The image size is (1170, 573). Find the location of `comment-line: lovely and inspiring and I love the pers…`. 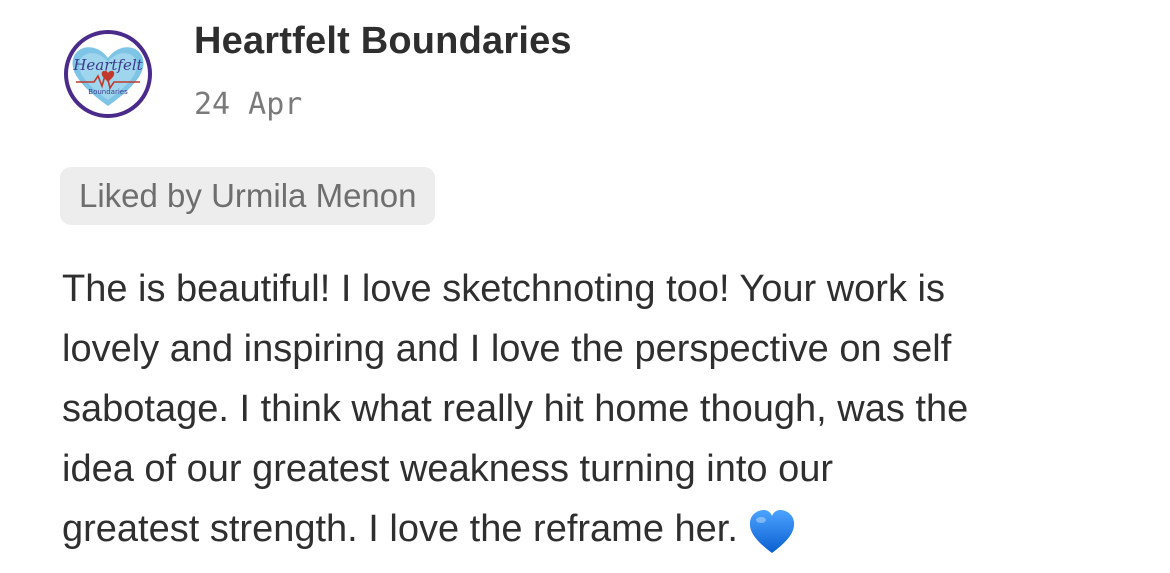

comment-line: lovely and inspiring and I love the pers… is located at coordinates (507, 349).